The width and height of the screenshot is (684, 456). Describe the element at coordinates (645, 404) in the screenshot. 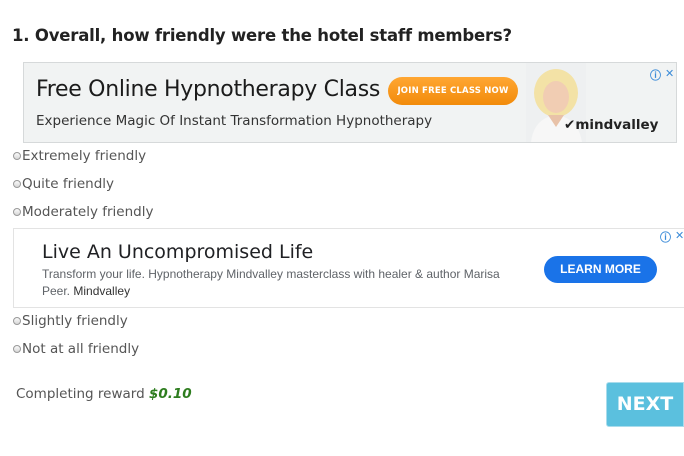

I see `next-button: NEXT` at that location.